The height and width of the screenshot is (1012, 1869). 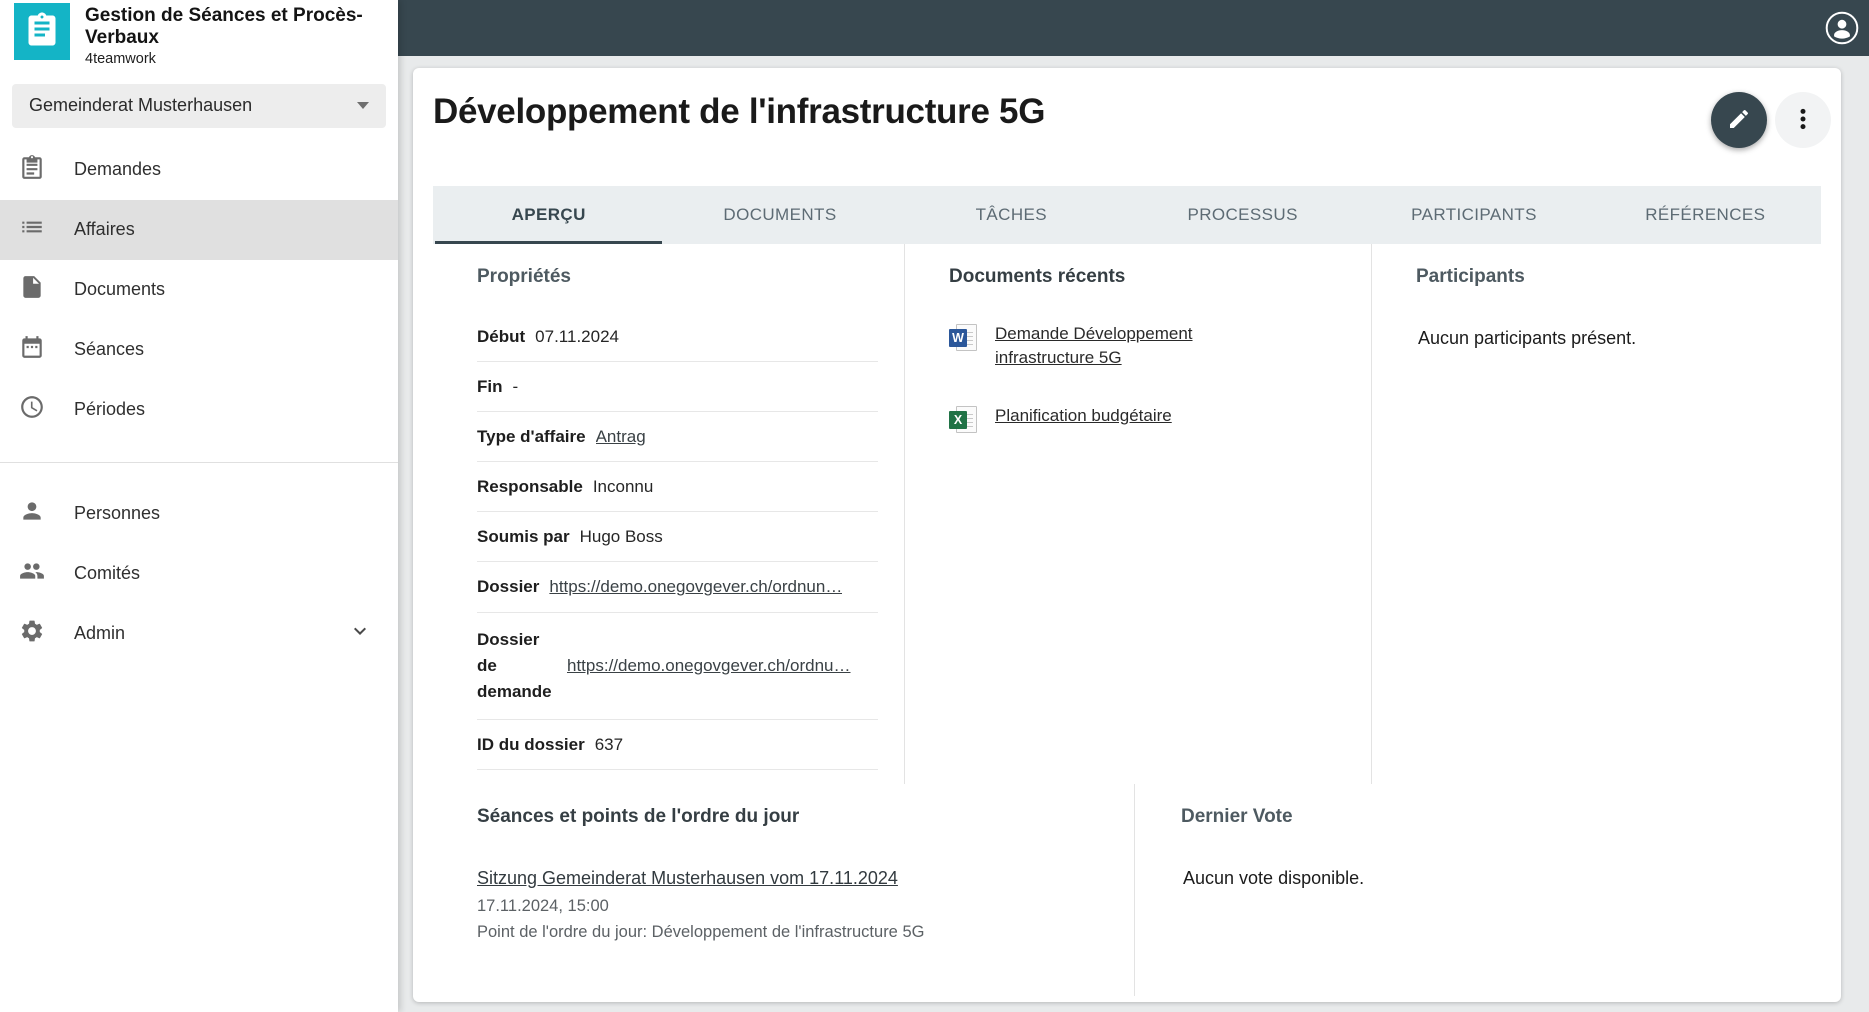 I want to click on sidebar-item-seances: Séances, so click(x=199, y=350).